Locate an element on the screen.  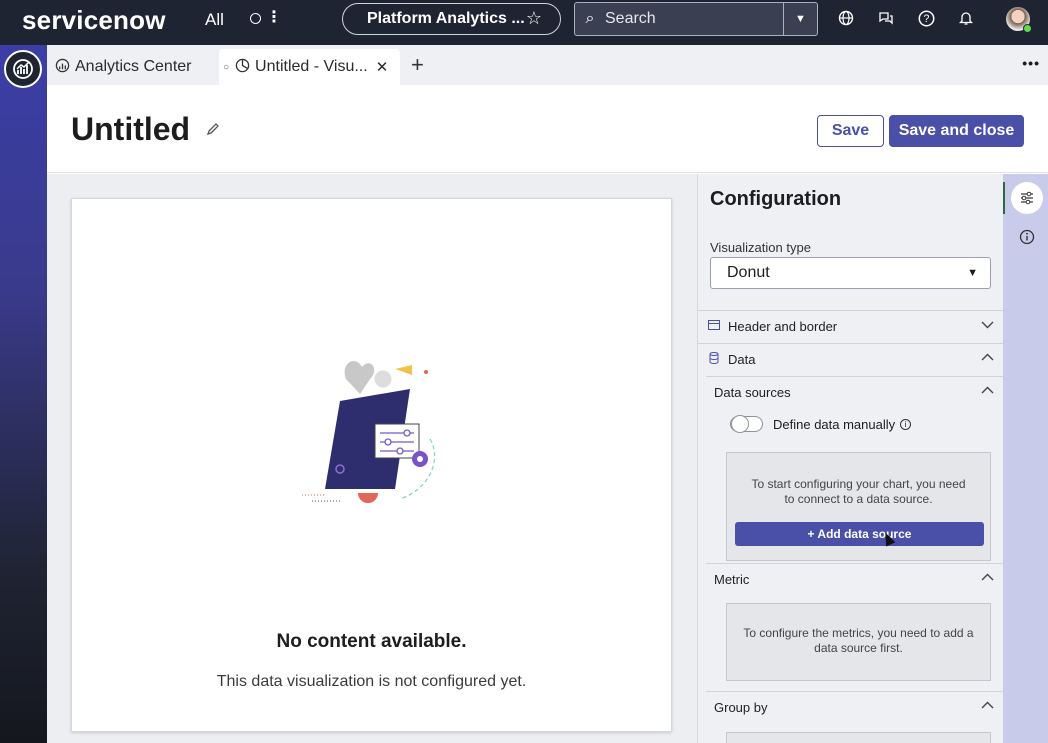
save-button: Save is located at coordinates (850, 131).